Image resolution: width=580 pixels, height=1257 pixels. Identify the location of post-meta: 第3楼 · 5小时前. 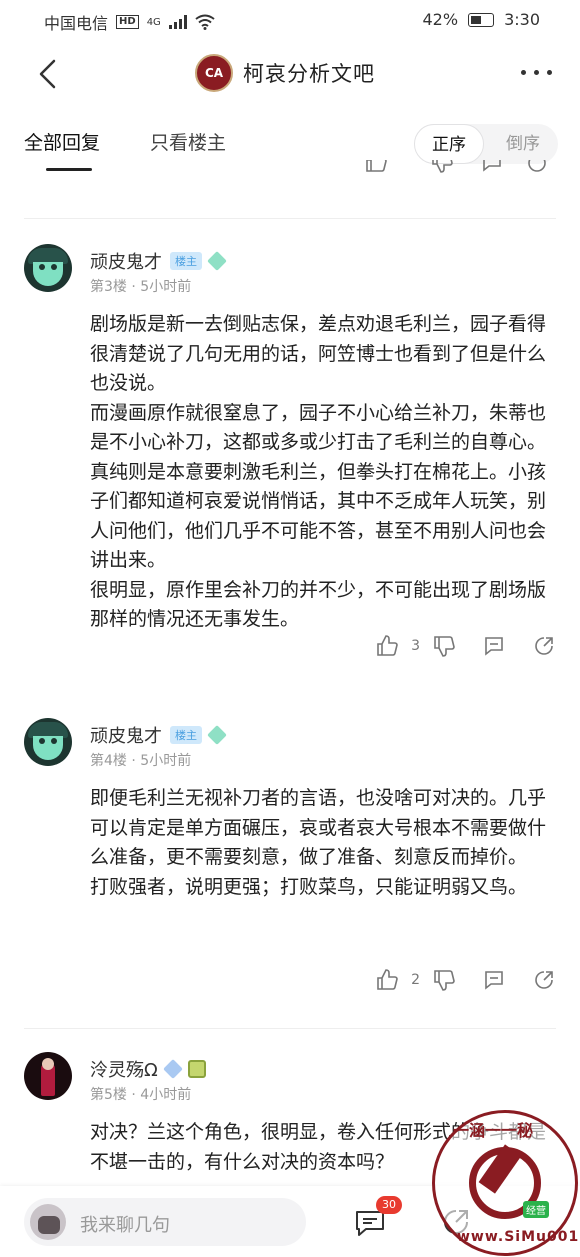
(141, 287).